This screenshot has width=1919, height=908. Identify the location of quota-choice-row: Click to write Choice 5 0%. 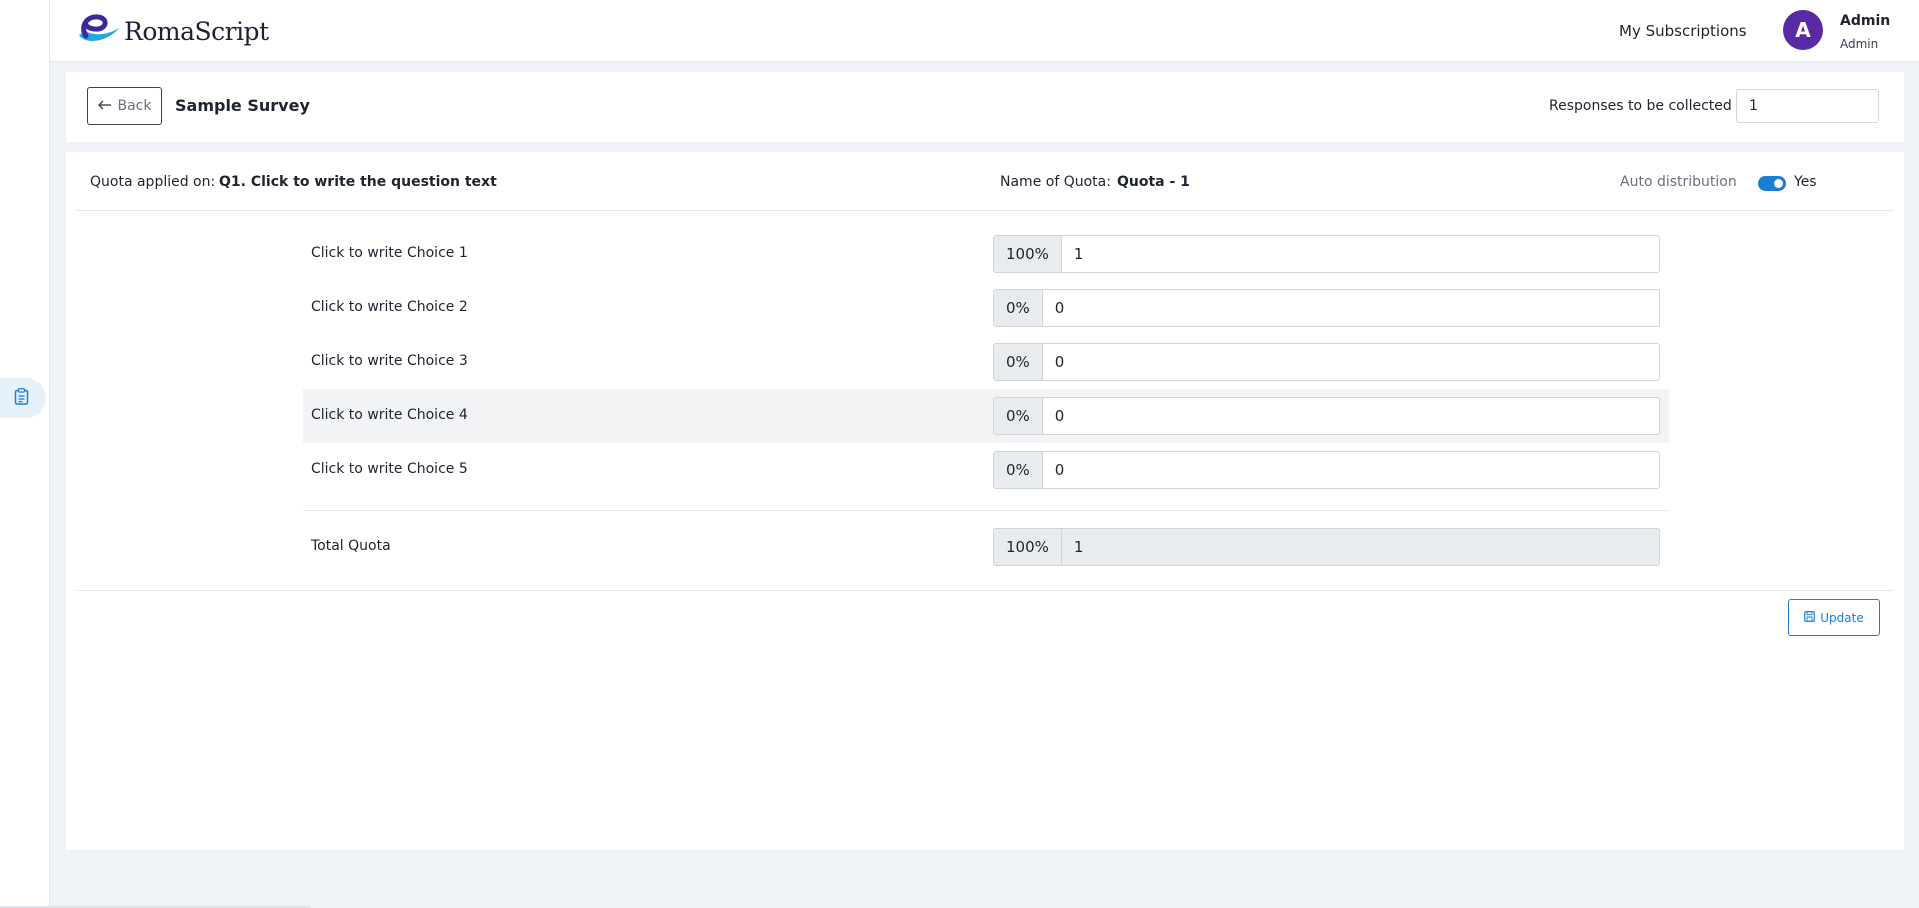
(986, 470).